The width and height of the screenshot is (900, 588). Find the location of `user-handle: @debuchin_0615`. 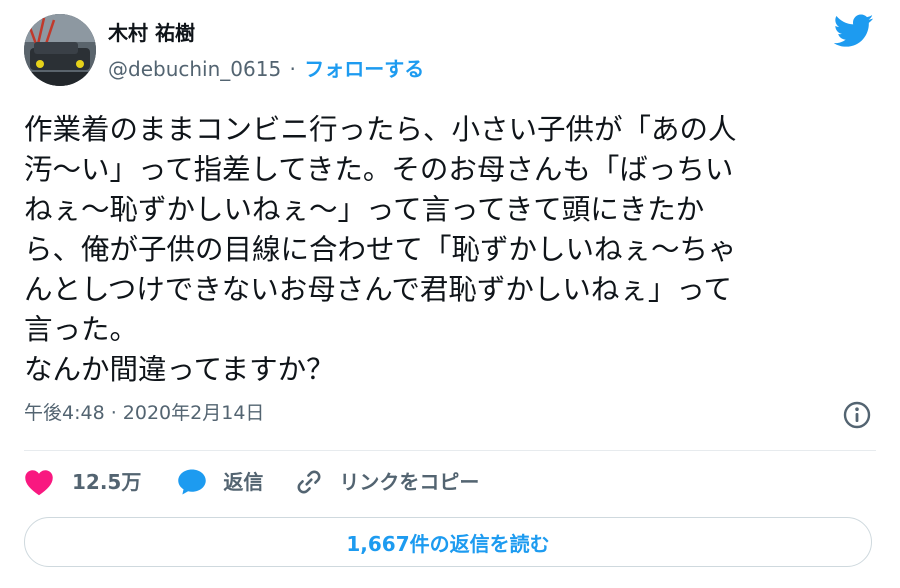

user-handle: @debuchin_0615 is located at coordinates (194, 69).